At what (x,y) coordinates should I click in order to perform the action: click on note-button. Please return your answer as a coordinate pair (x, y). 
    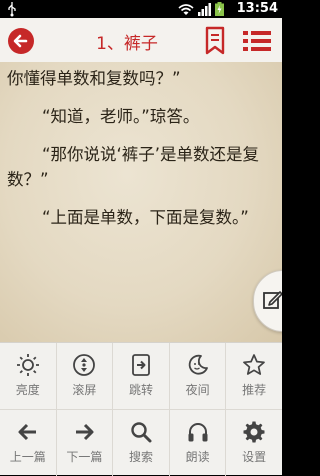
    Looking at the image, I should click on (267, 301).